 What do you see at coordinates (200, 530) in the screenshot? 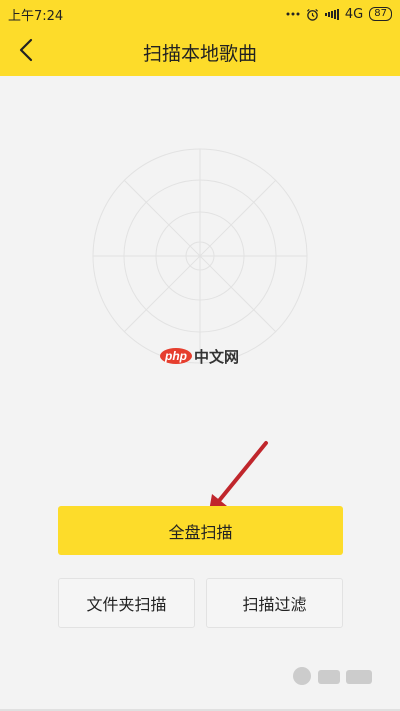
I see `full-scan-button: 全盘扫描` at bounding box center [200, 530].